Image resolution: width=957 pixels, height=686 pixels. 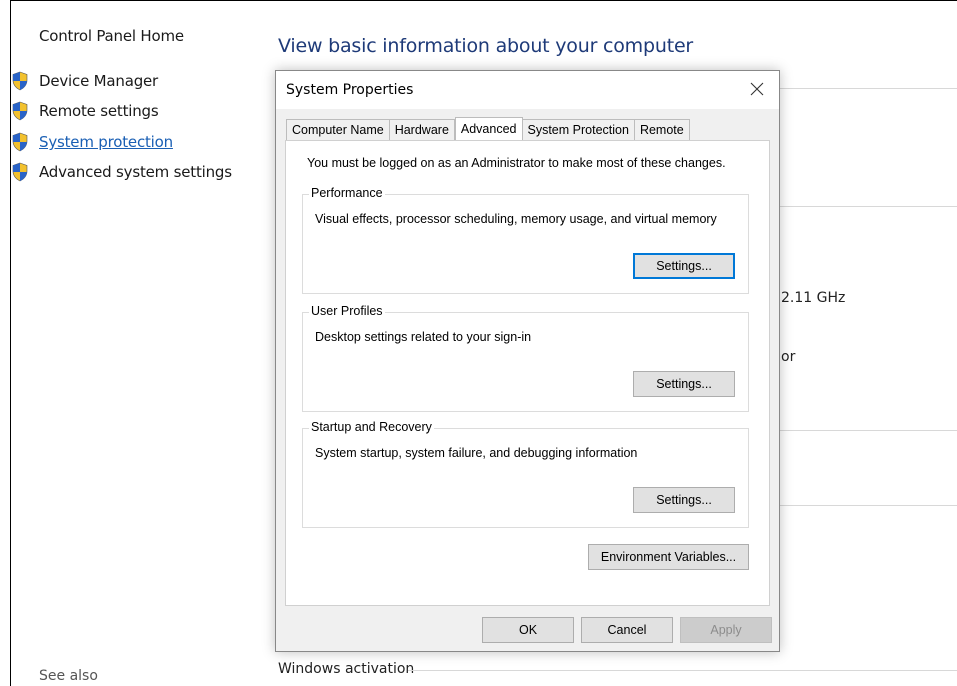 What do you see at coordinates (135, 172) in the screenshot?
I see `nav-advanced-system-settings-label: Advanced system settings` at bounding box center [135, 172].